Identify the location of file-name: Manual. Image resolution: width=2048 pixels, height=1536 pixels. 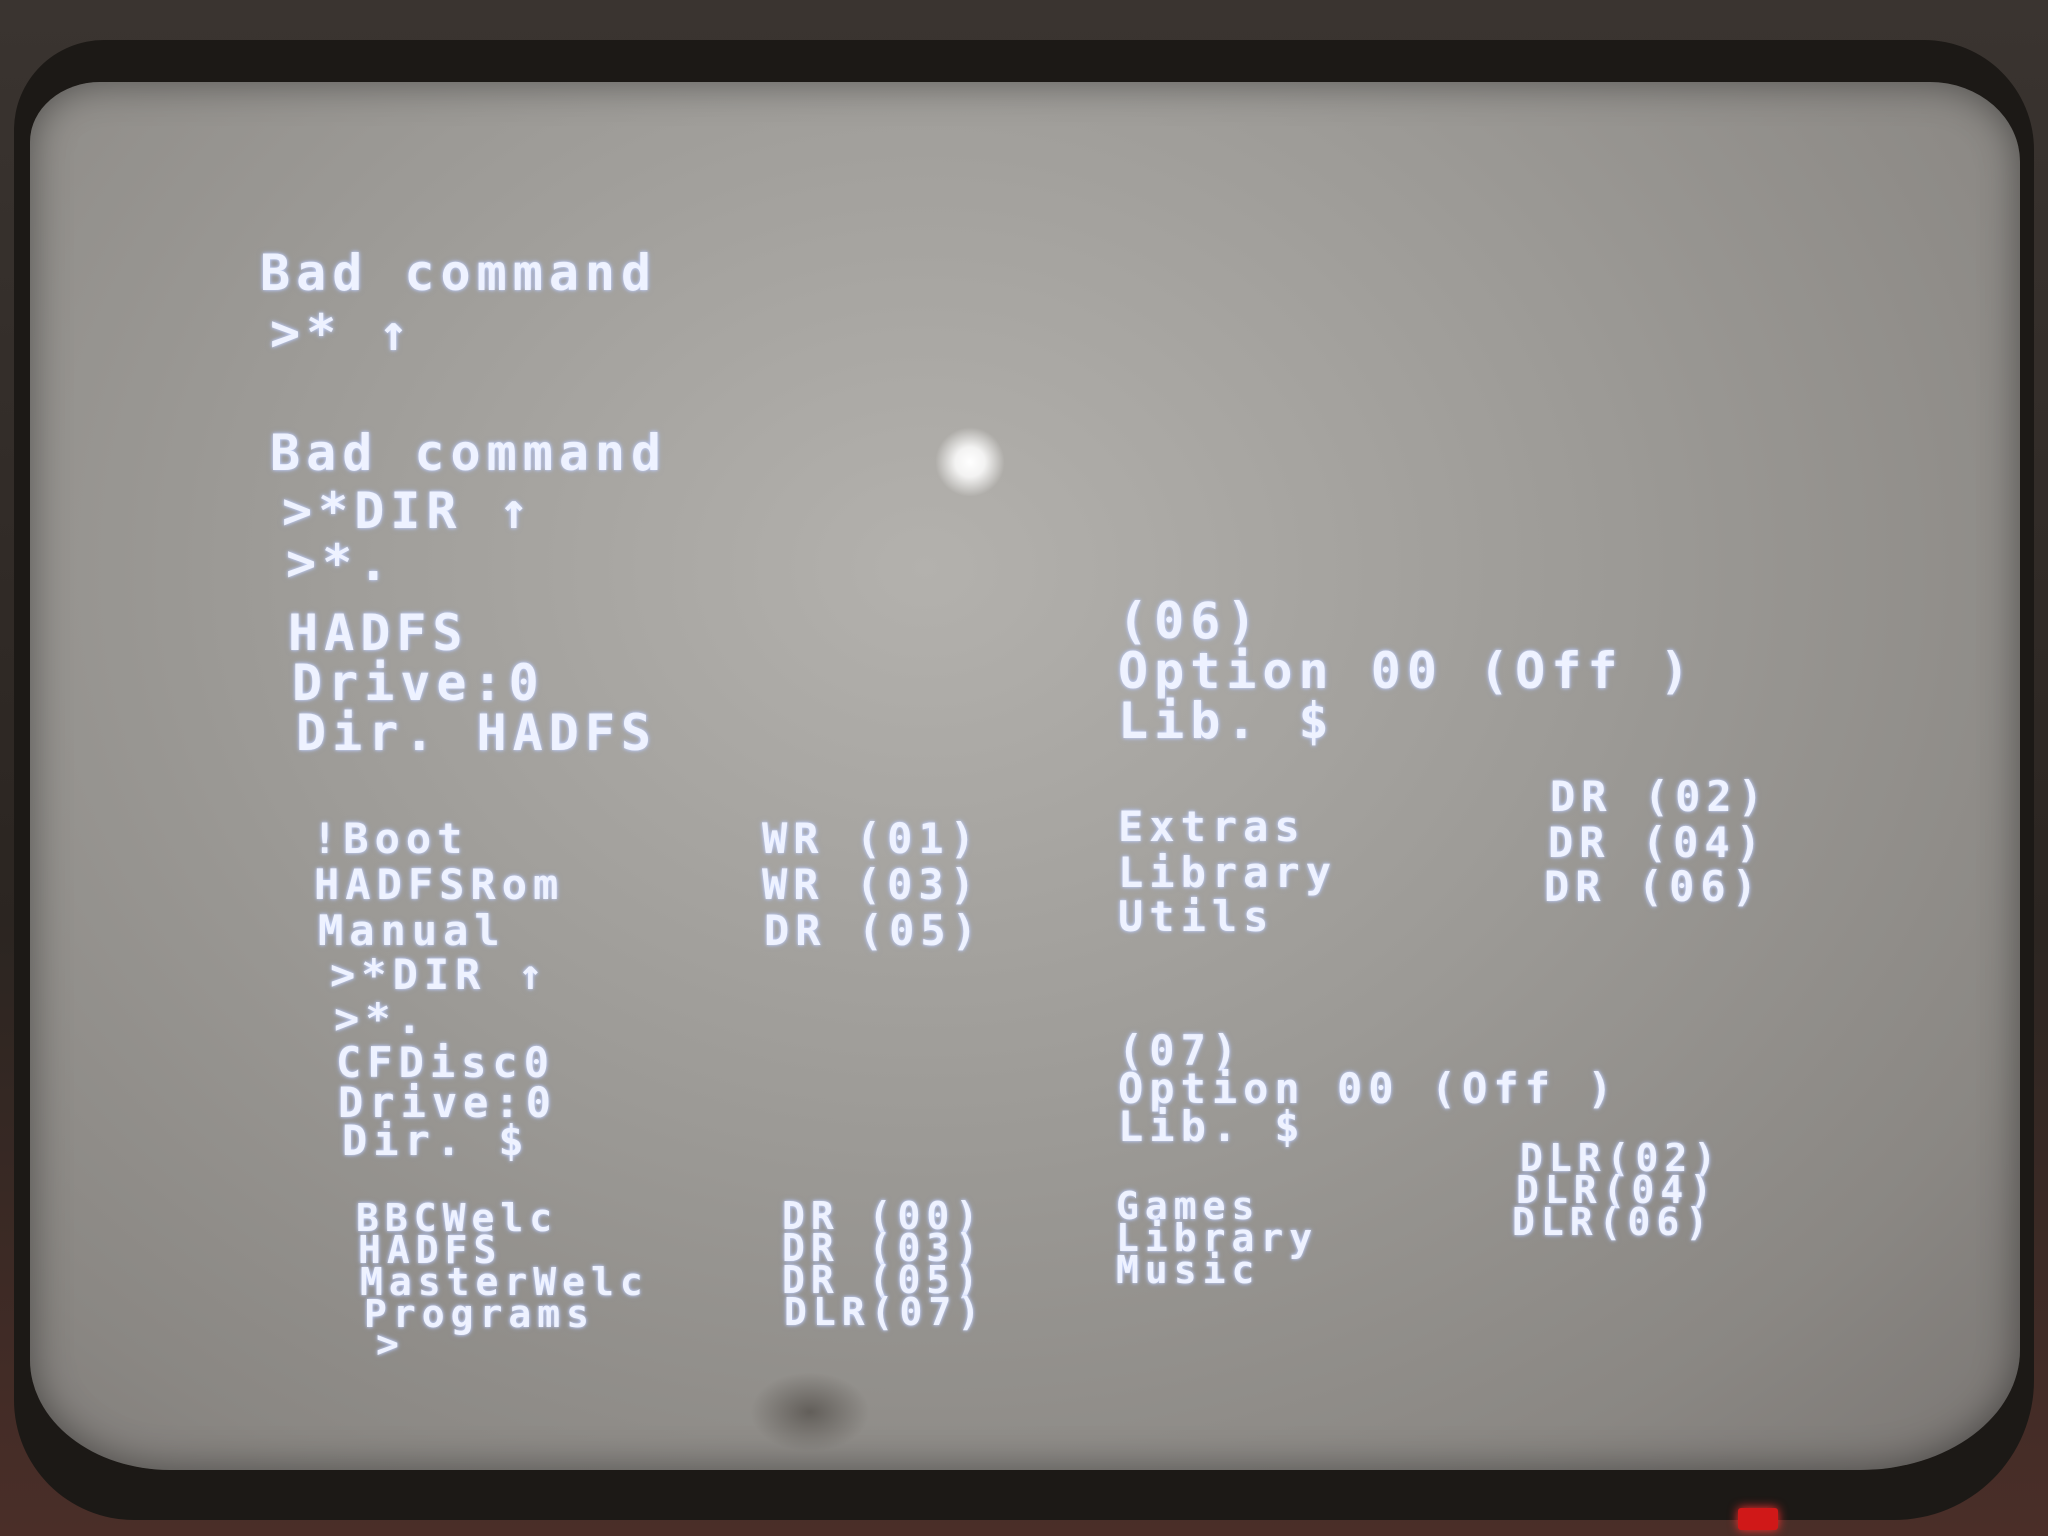
(412, 930).